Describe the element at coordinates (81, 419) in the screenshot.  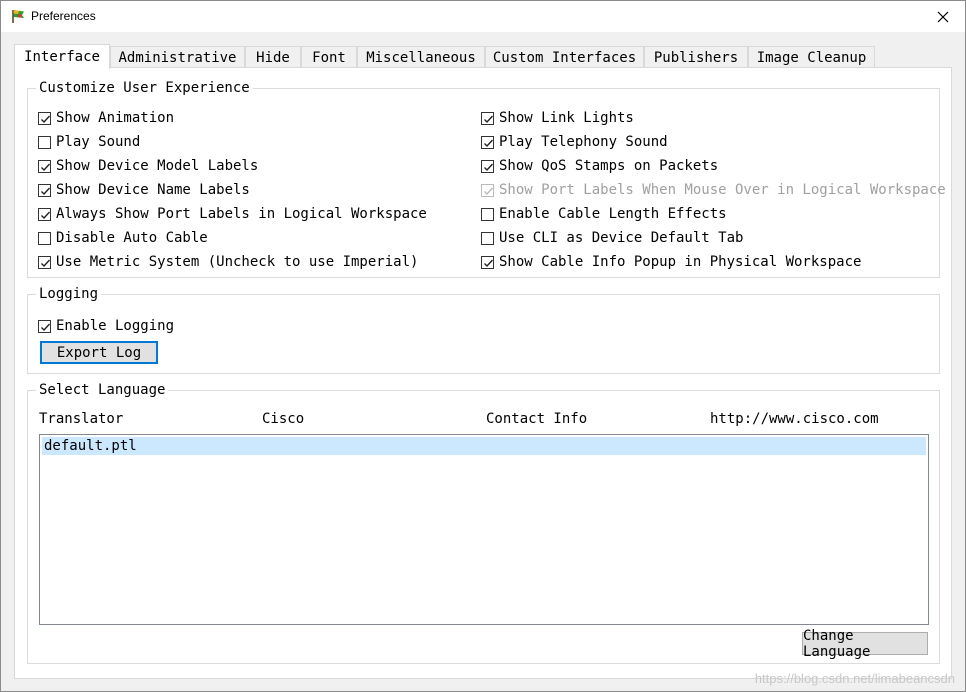
I see `column-translator: Translator` at that location.